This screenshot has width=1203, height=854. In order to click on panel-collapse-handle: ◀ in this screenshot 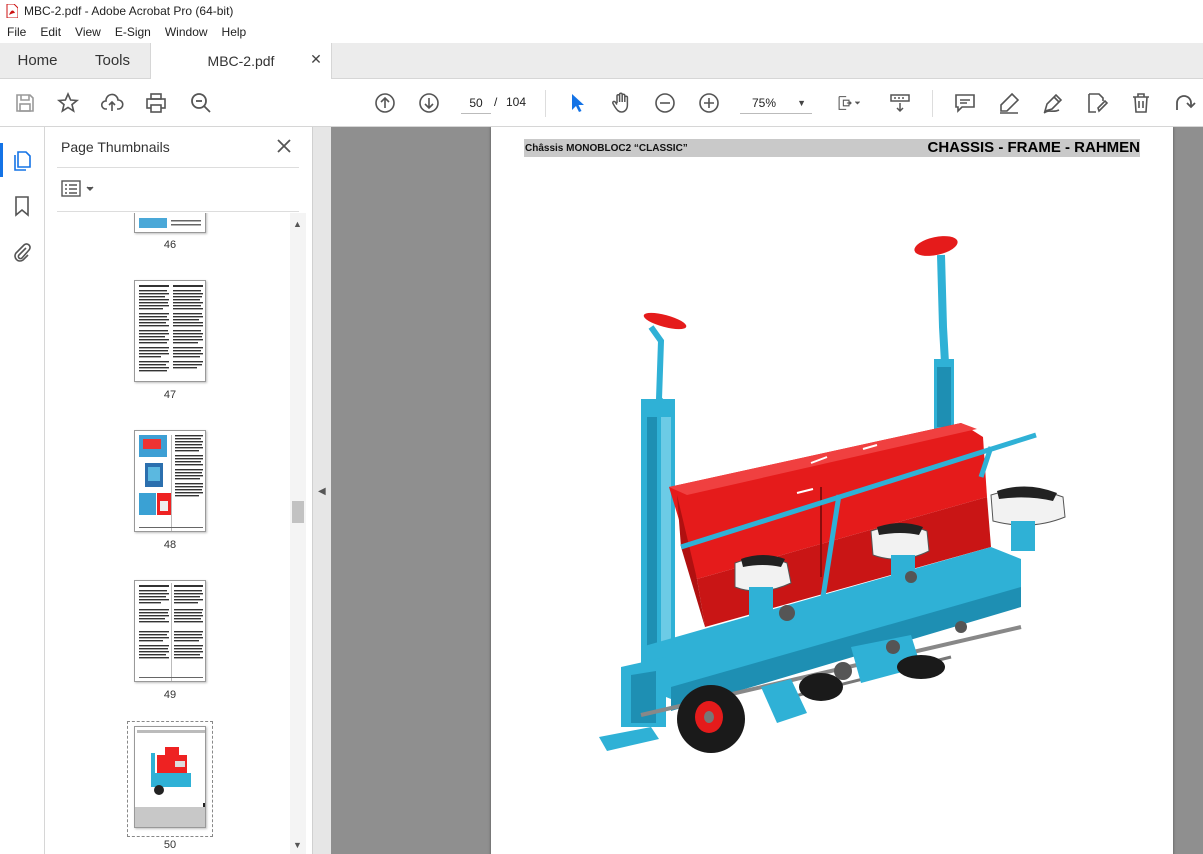, I will do `click(322, 490)`.